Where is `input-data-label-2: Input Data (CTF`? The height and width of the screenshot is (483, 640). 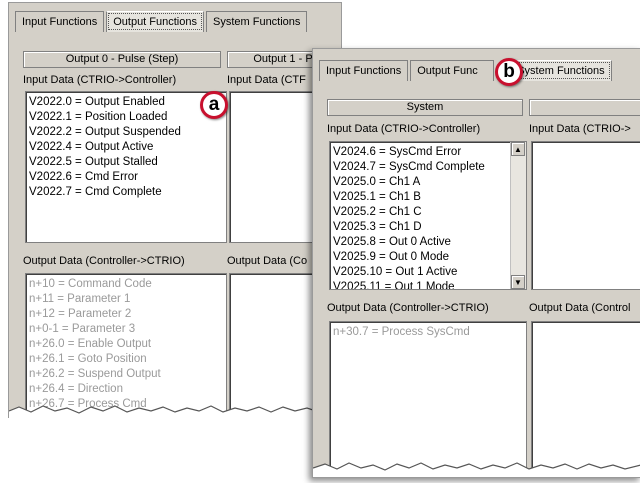 input-data-label-2: Input Data (CTF is located at coordinates (266, 80).